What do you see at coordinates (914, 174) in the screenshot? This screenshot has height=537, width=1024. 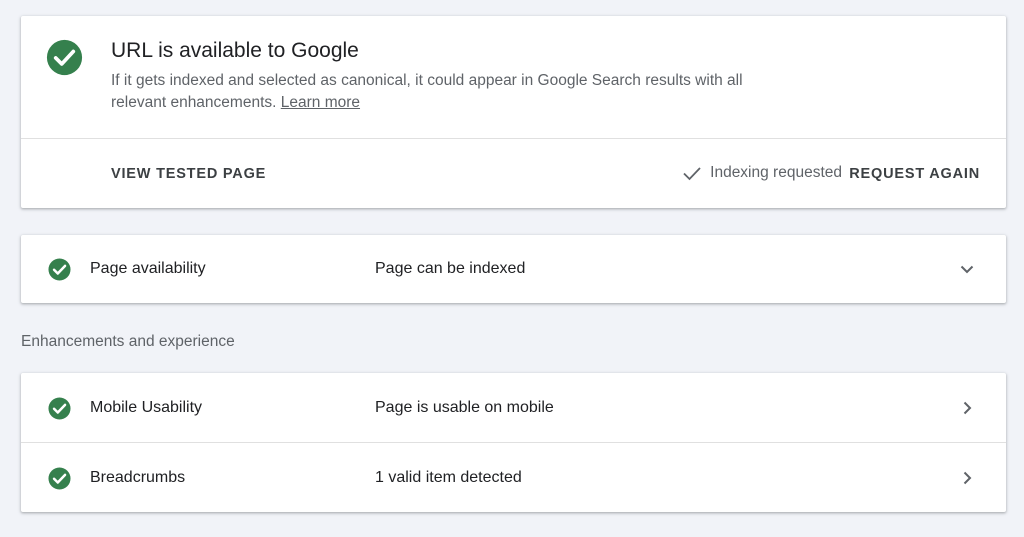 I see `request-again-button: REQUEST AGAIN` at bounding box center [914, 174].